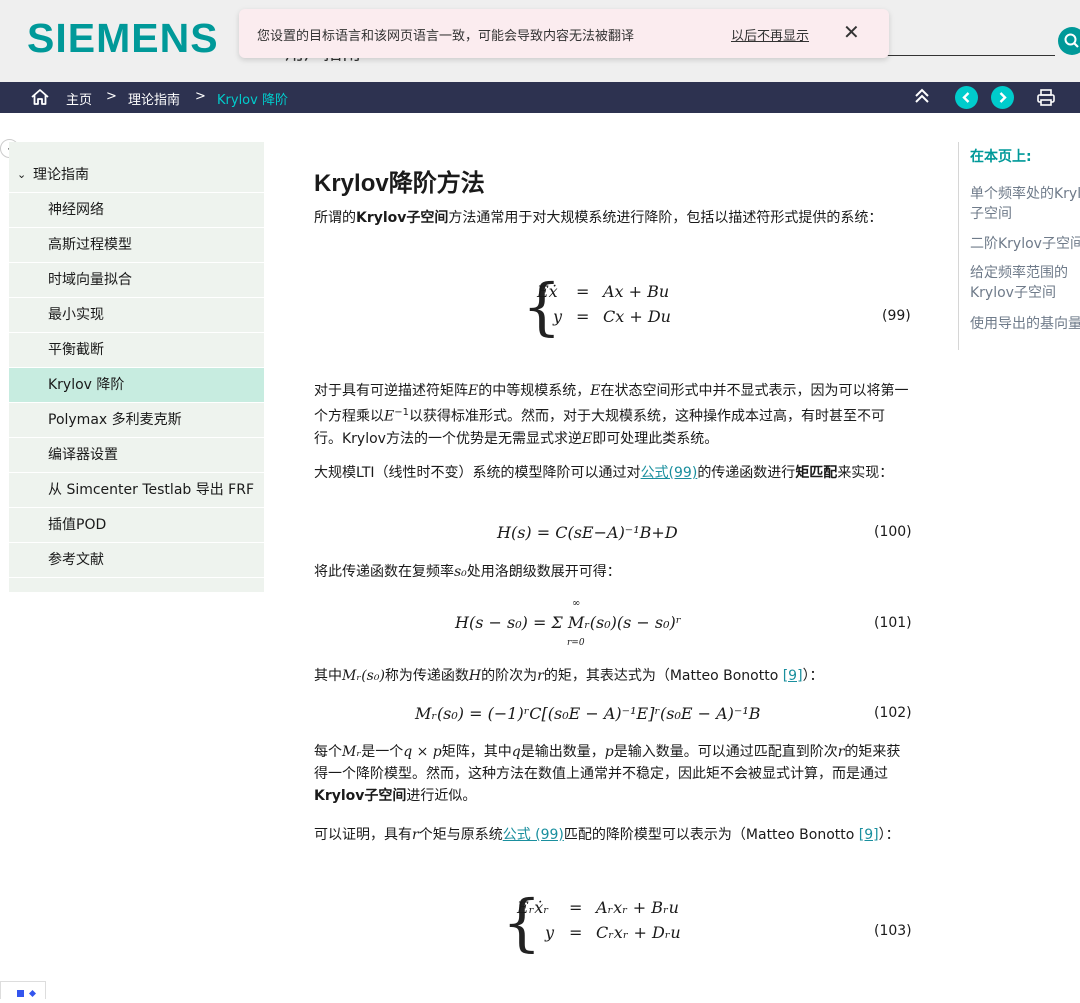  Describe the element at coordinates (136, 420) in the screenshot. I see `sidebar-item: Polymax 多利麦克斯` at that location.